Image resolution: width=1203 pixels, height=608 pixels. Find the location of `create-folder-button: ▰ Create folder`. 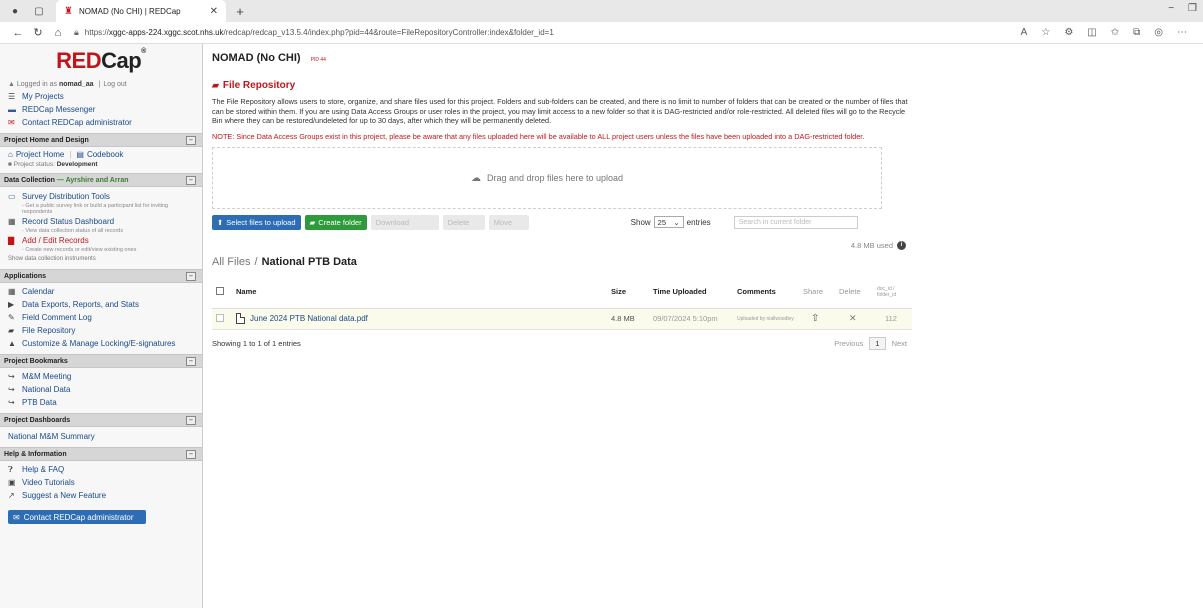

create-folder-button: ▰ Create folder is located at coordinates (335, 222).